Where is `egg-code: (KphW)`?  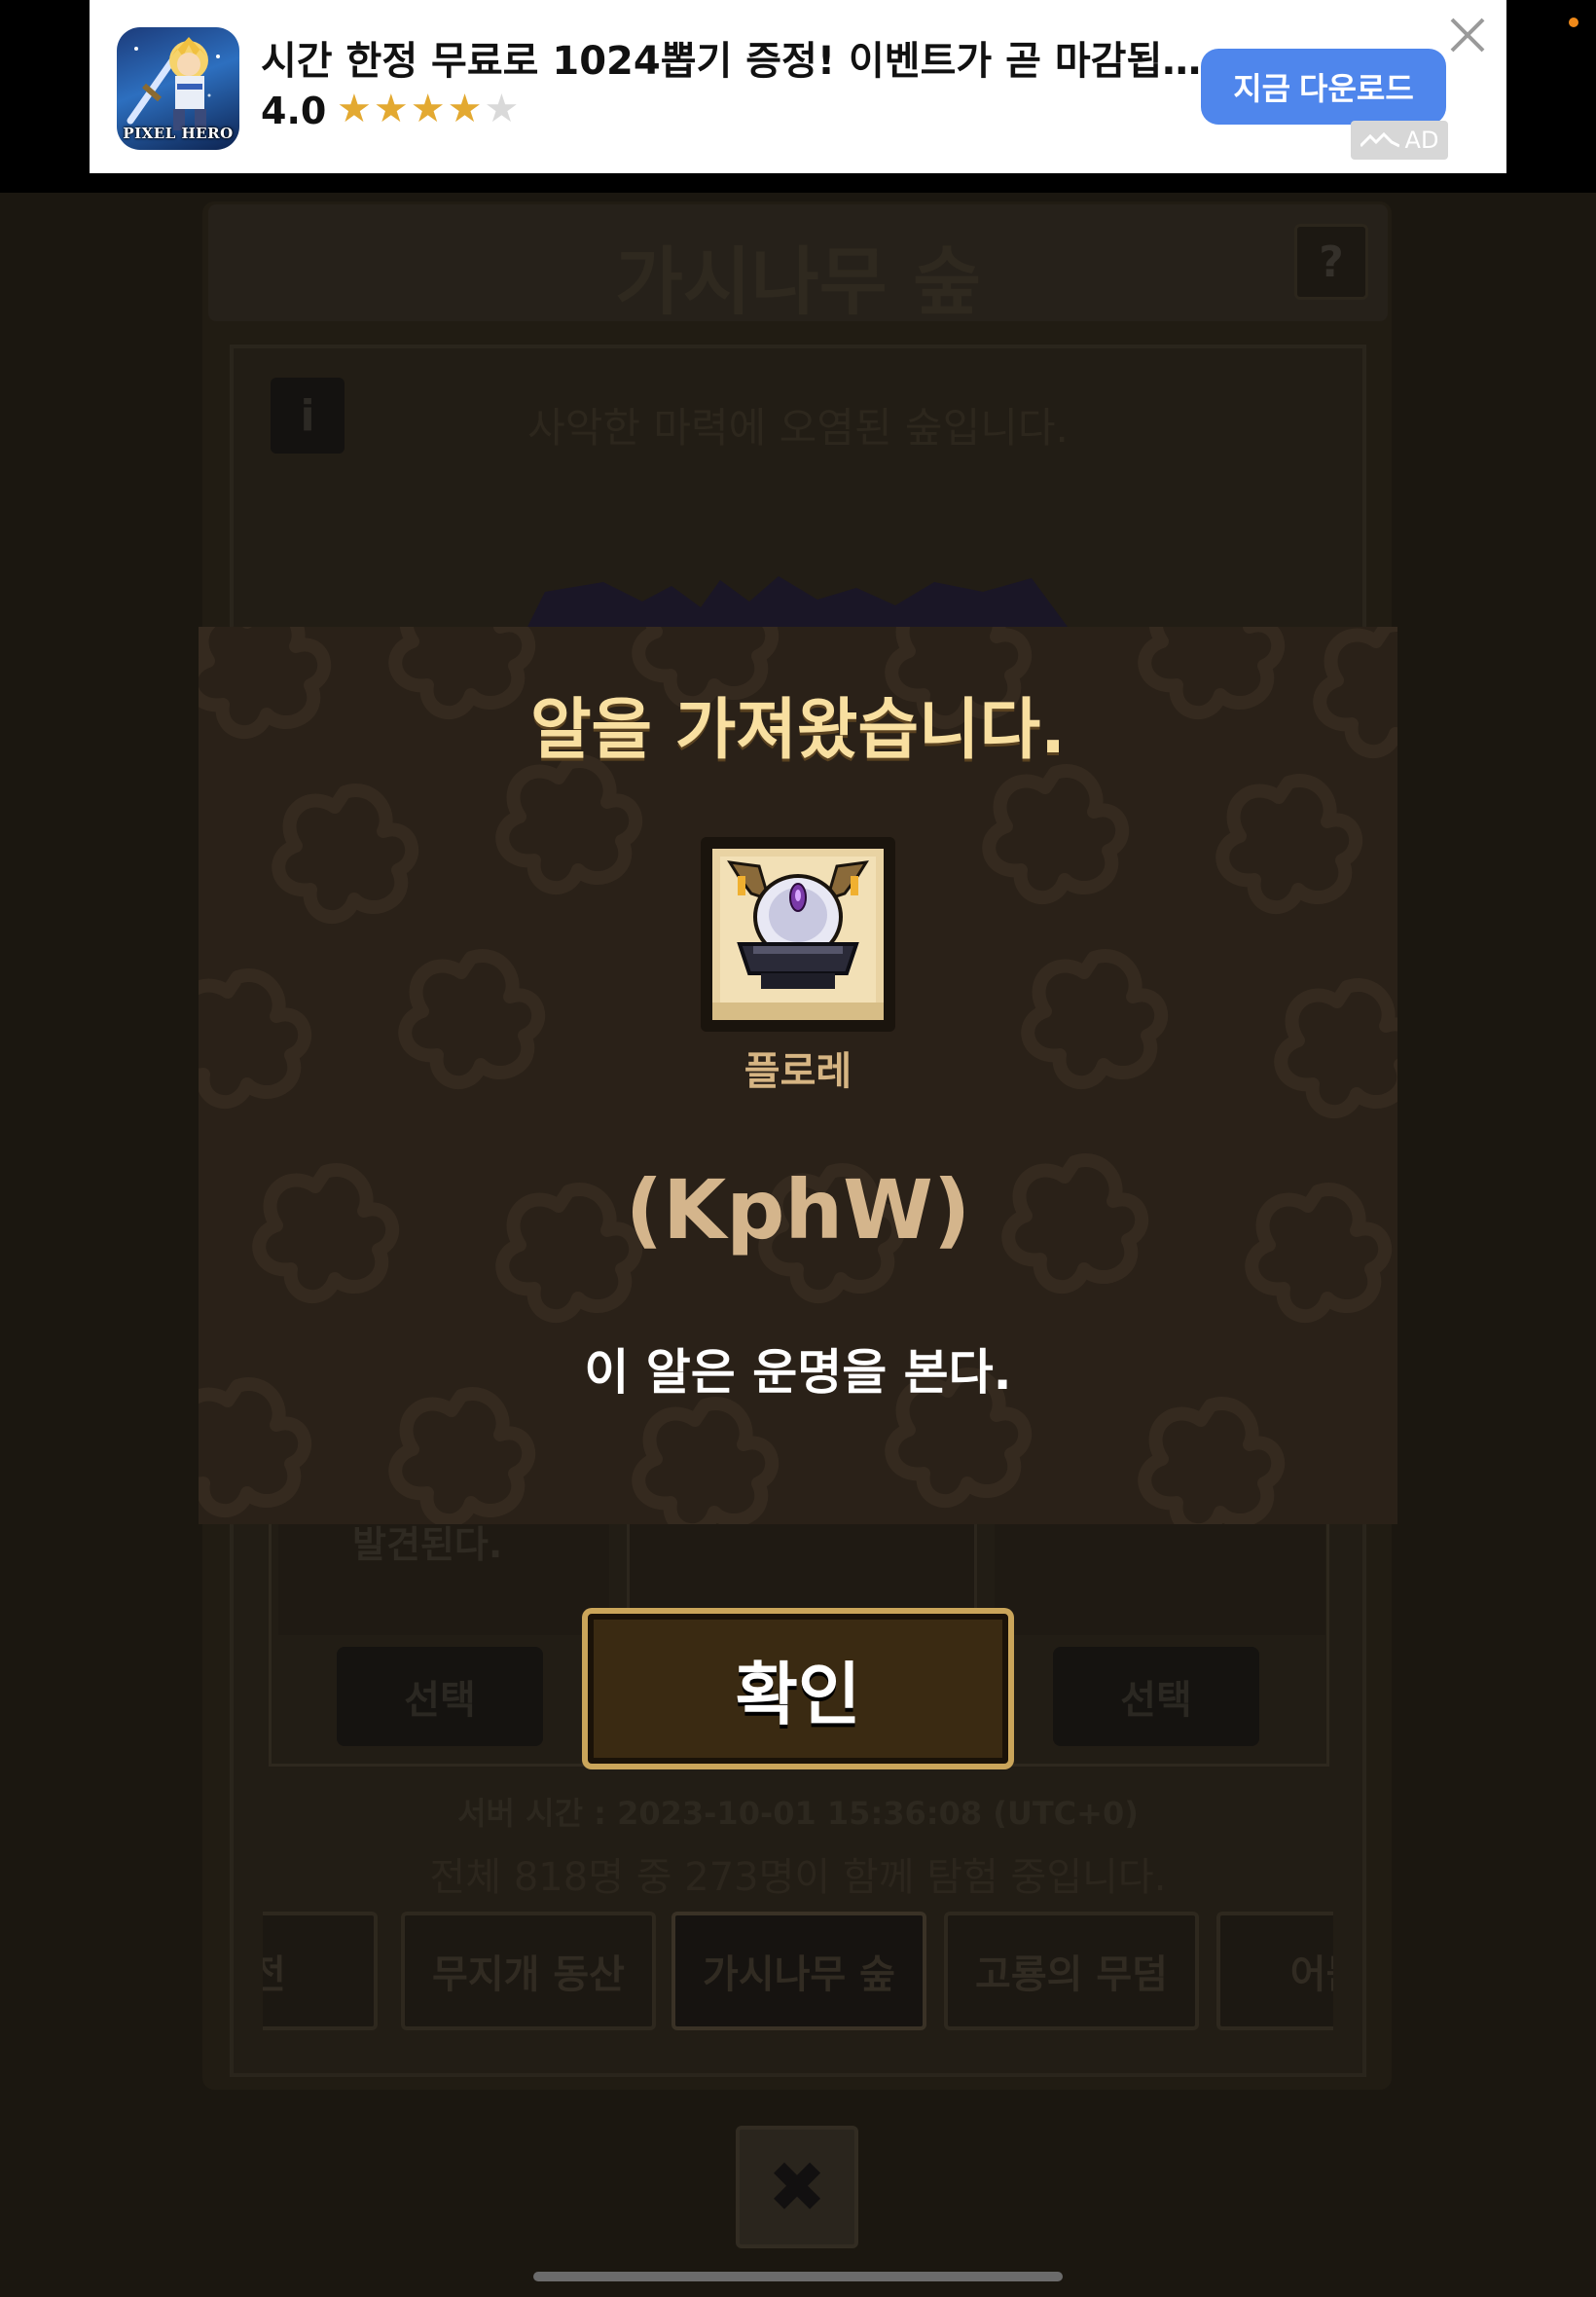 egg-code: (KphW) is located at coordinates (798, 1210).